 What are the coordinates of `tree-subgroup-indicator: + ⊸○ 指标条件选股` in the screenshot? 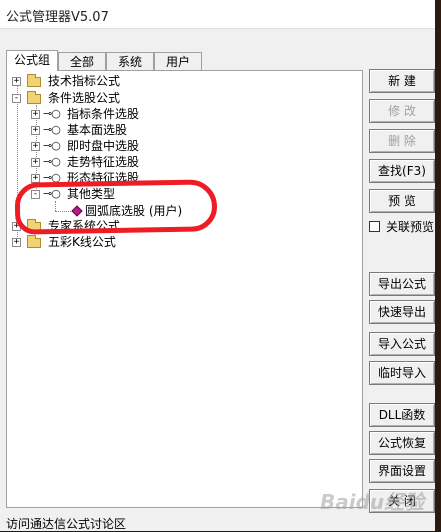 It's located at (116, 114).